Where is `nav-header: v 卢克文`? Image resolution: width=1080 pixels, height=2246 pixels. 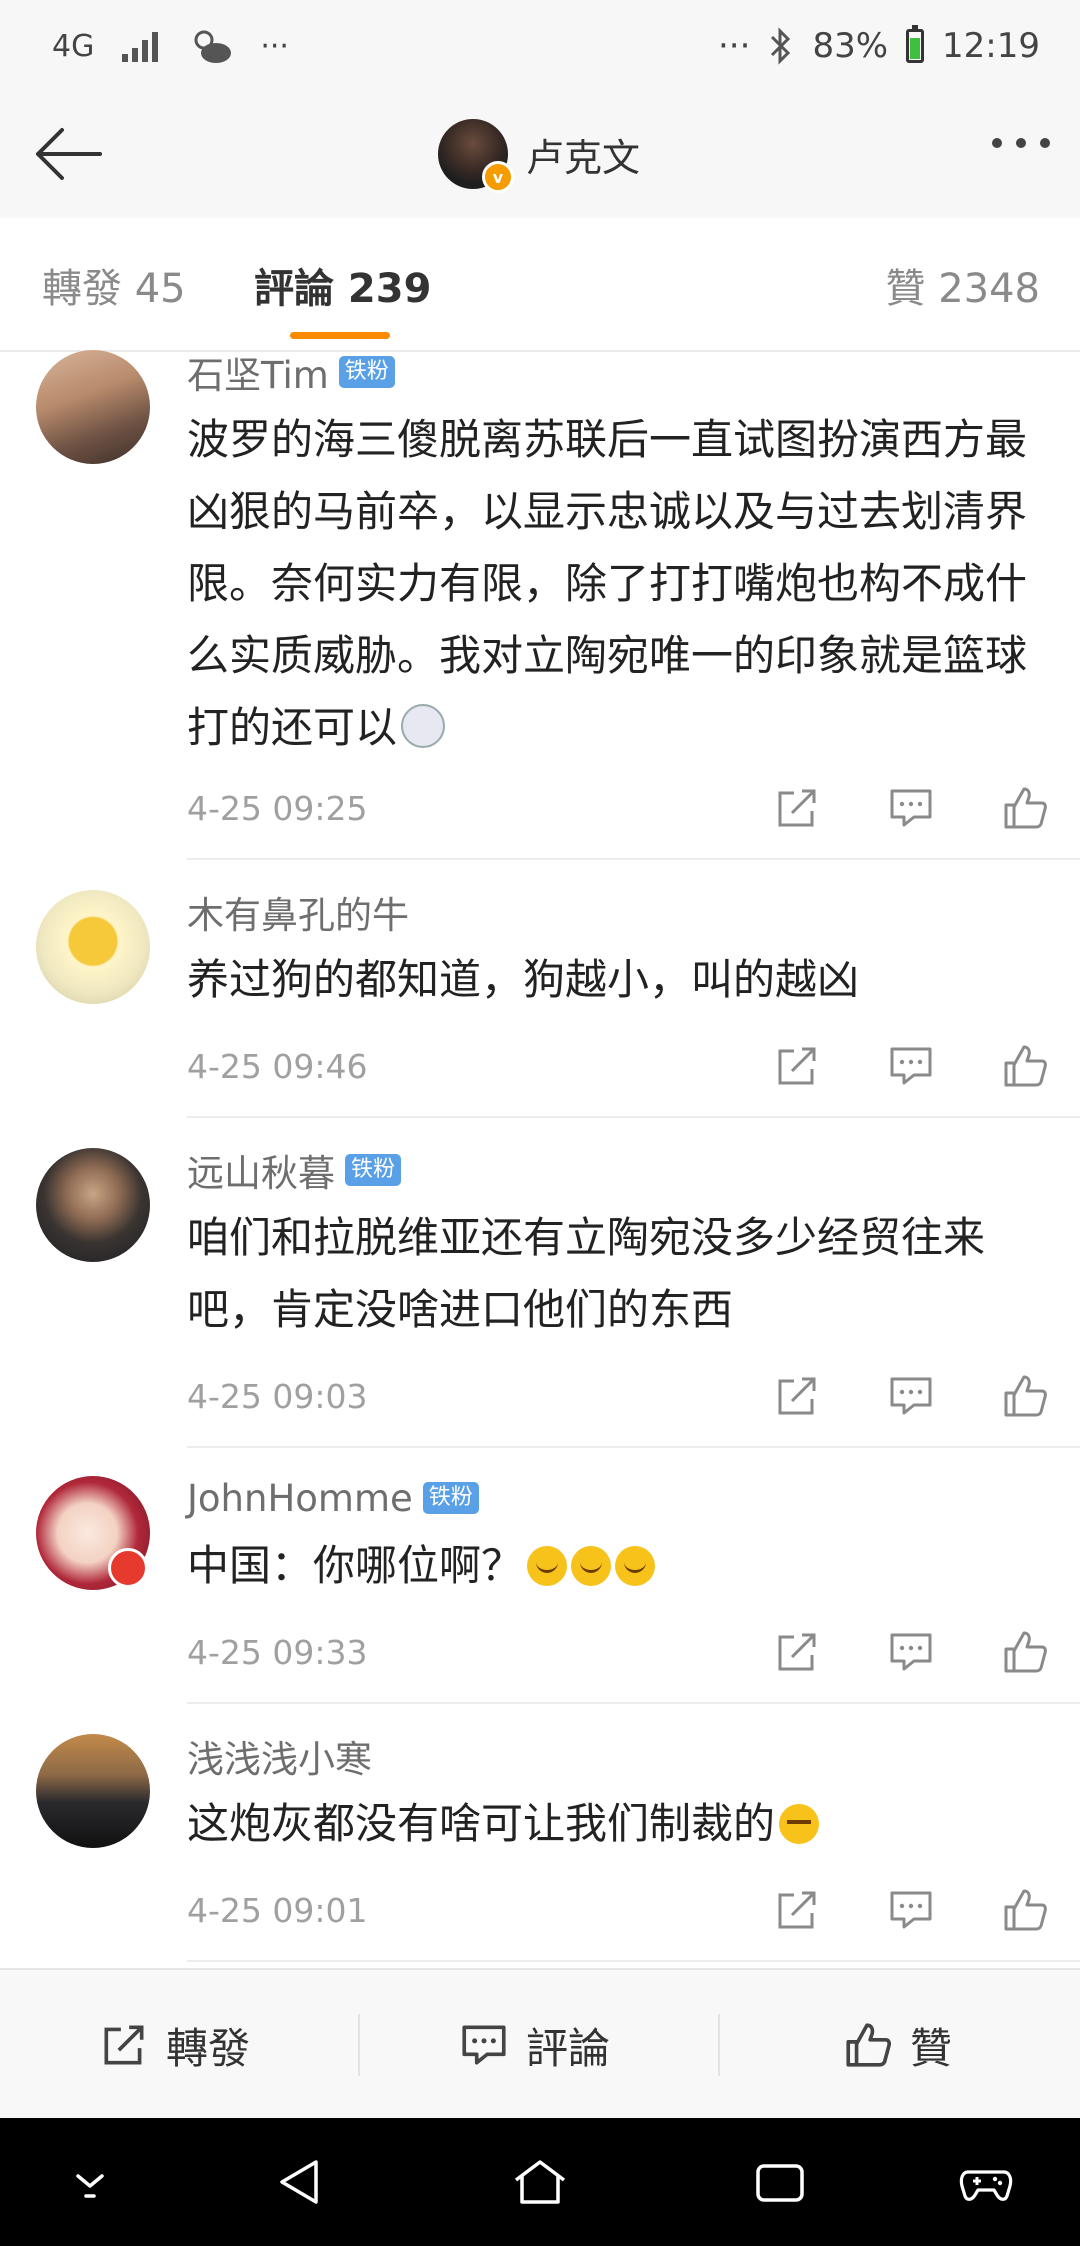
nav-header: v 卢克文 is located at coordinates (540, 155).